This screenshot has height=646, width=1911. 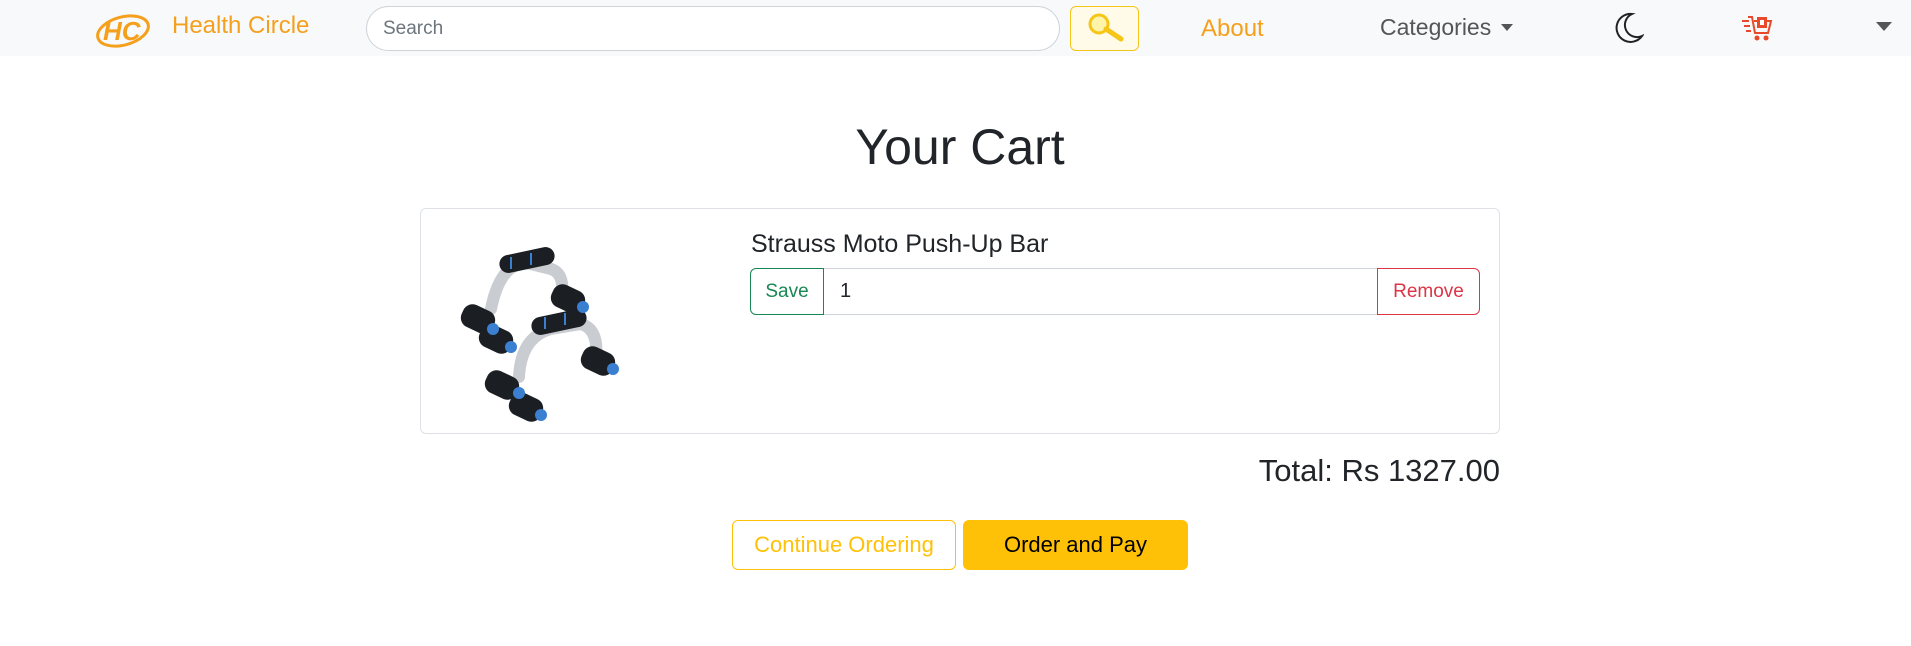 I want to click on brand-name: Health Circle, so click(x=240, y=26).